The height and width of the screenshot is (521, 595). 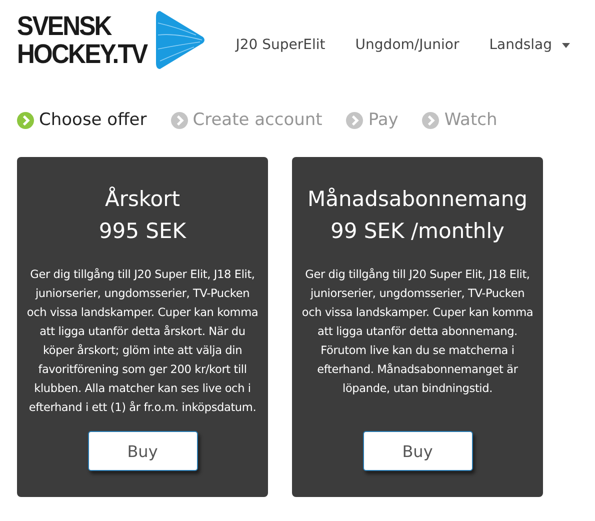 I want to click on play-logo-icon, so click(x=181, y=40).